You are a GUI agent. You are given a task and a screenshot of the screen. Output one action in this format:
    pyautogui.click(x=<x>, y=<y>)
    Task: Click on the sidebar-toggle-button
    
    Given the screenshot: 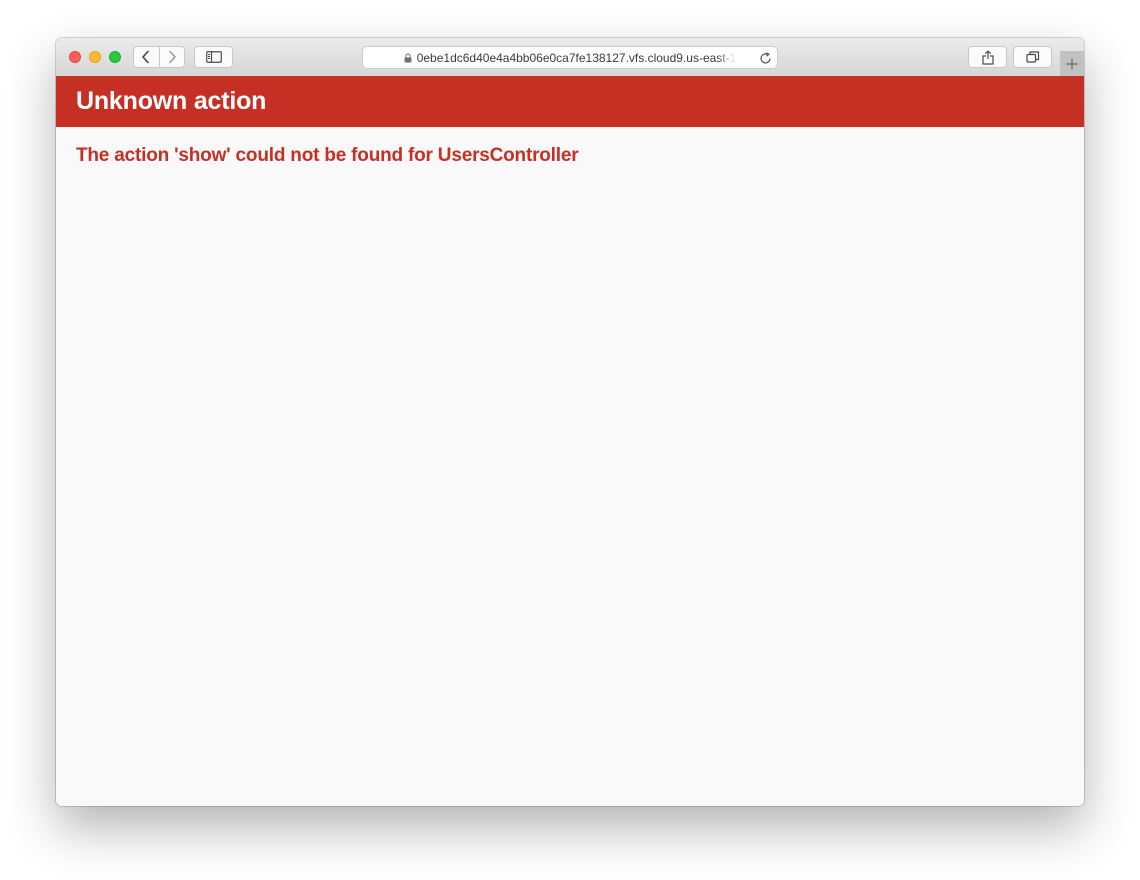 What is the action you would take?
    pyautogui.click(x=213, y=57)
    